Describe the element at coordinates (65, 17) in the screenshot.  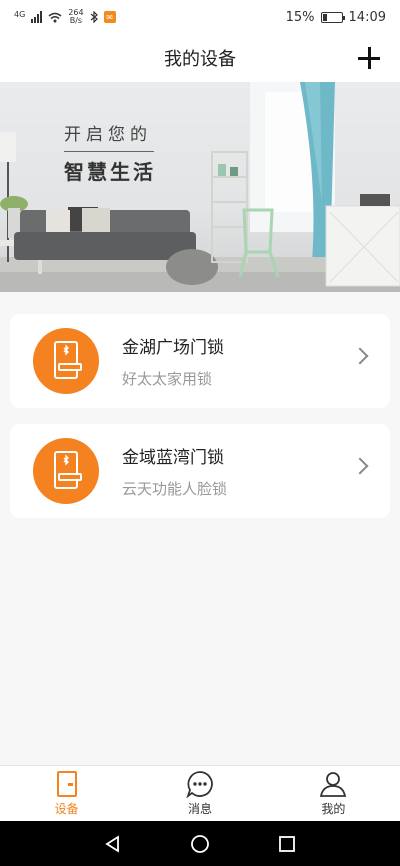
I see `status-left: 4G 264 B/s ✉` at that location.